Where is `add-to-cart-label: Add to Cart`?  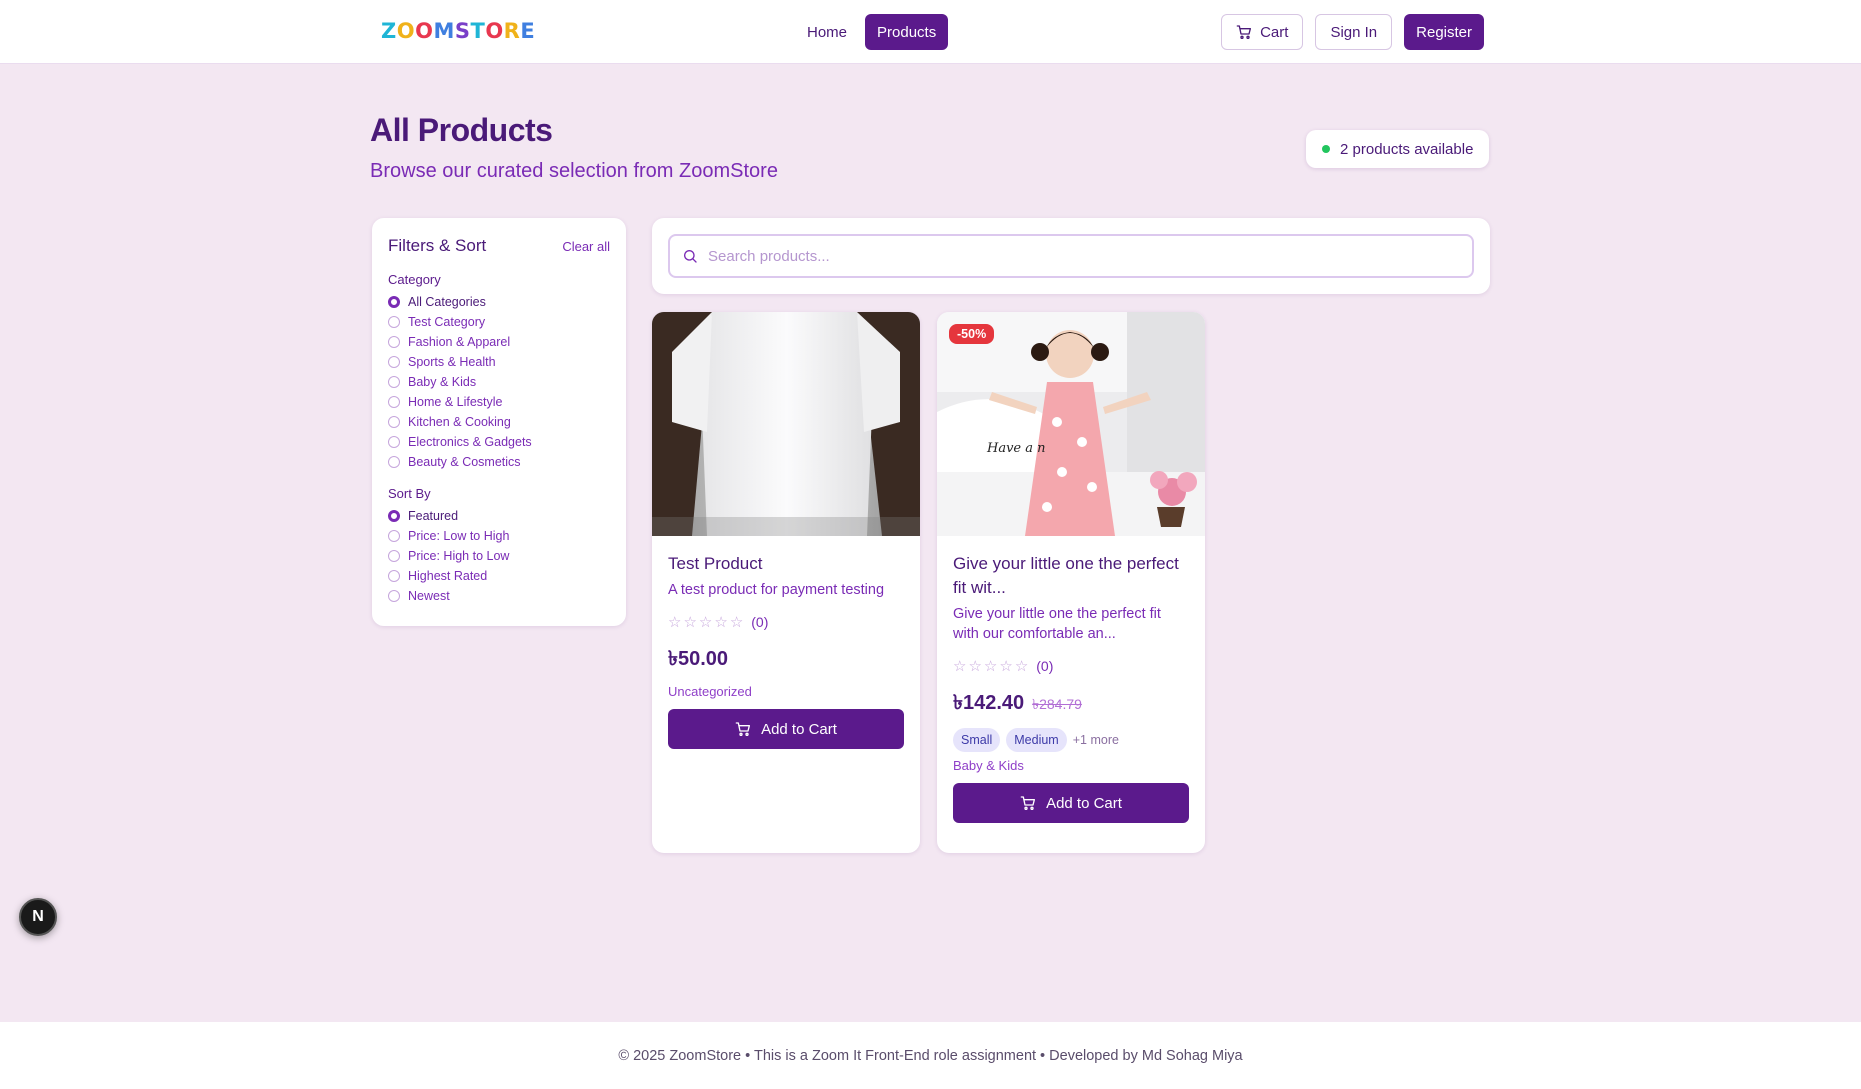
add-to-cart-label: Add to Cart is located at coordinates (1084, 803).